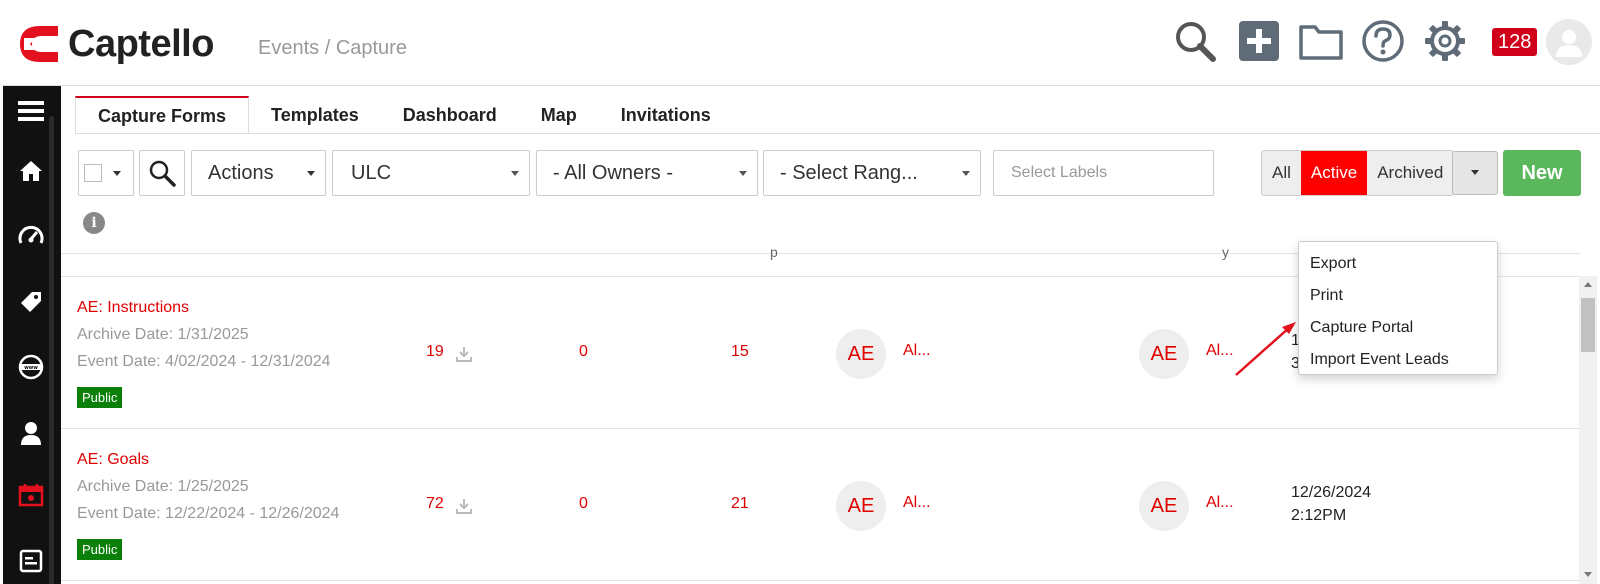 The height and width of the screenshot is (584, 1600). What do you see at coordinates (1398, 360) in the screenshot?
I see `menu-item-import-event-leads: Import Event Leads` at bounding box center [1398, 360].